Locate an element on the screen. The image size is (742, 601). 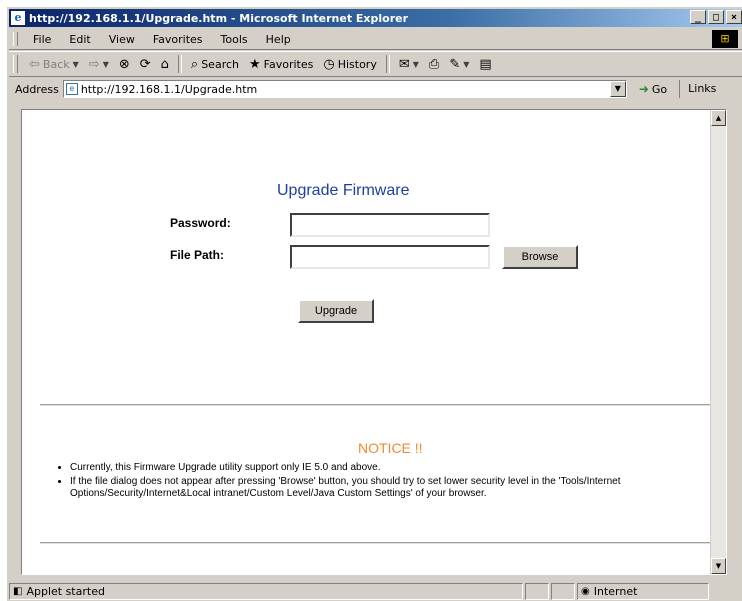
notice-title: NOTICE !! is located at coordinates (390, 448).